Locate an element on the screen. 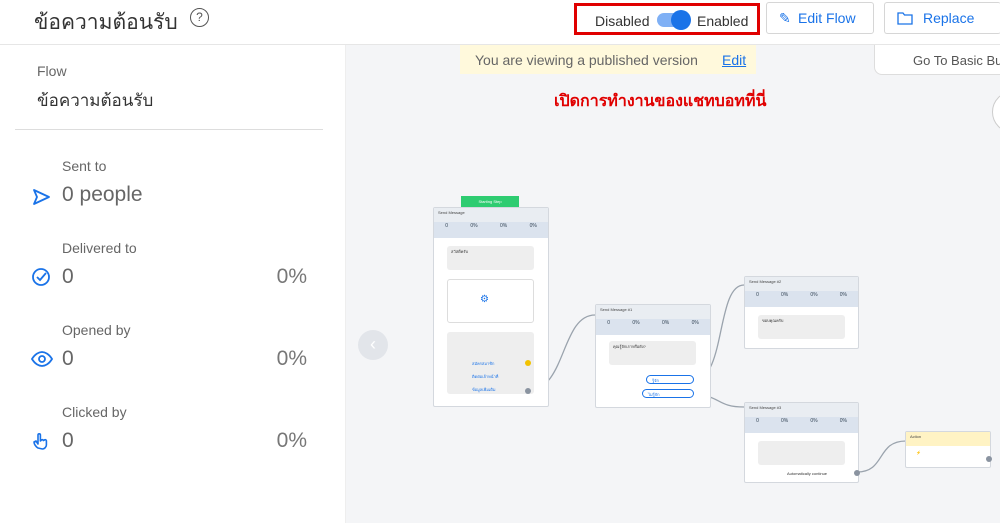 This screenshot has height=523, width=1000. flow-node-action: Action ⚡ is located at coordinates (948, 449).